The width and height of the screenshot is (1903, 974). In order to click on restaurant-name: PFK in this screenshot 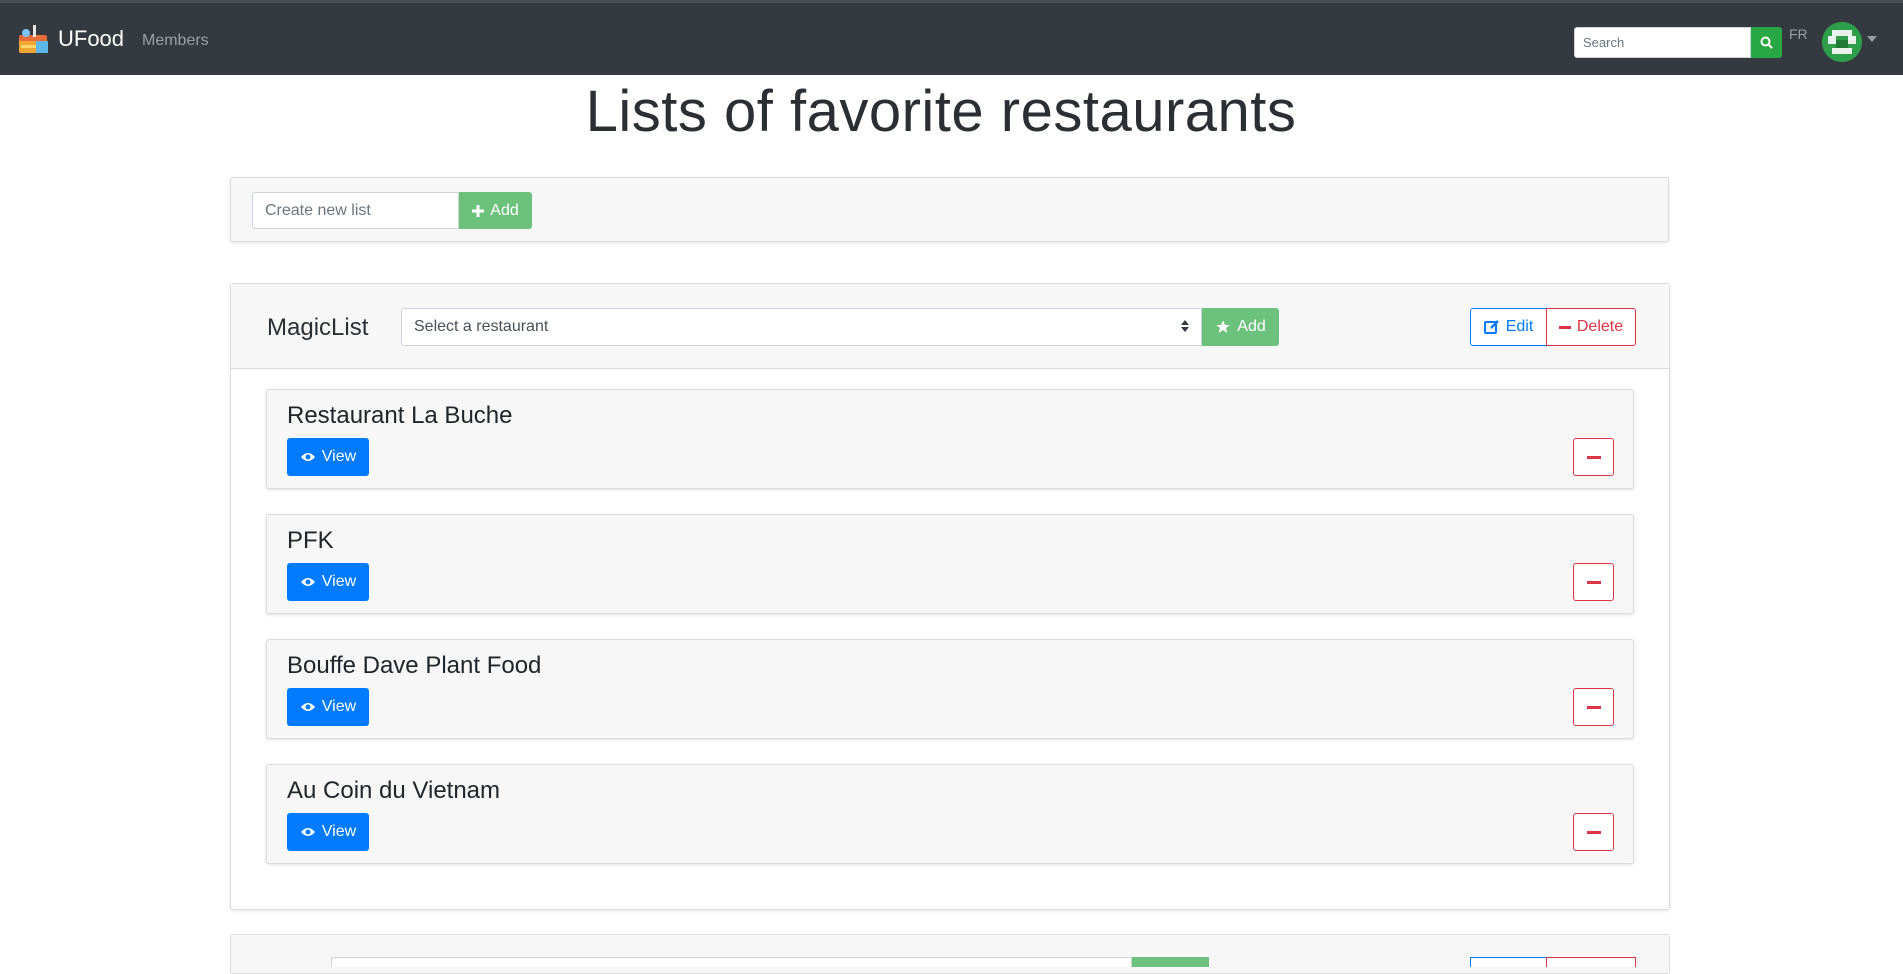, I will do `click(310, 540)`.